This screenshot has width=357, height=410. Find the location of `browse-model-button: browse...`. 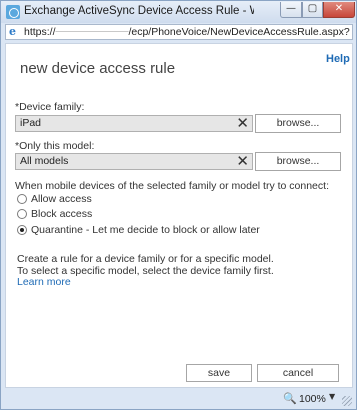

browse-model-button: browse... is located at coordinates (298, 161).